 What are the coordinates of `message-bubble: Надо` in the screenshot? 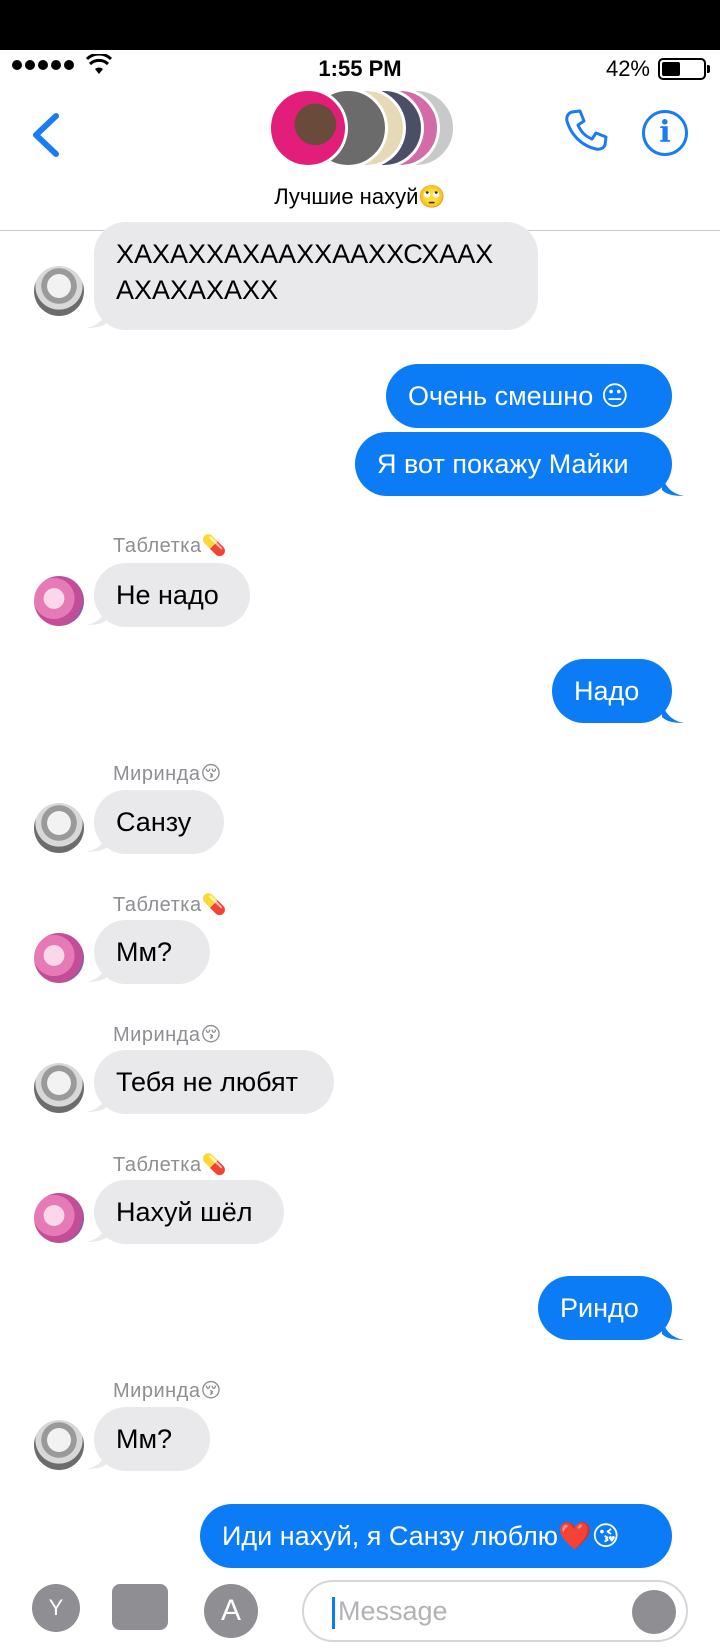 It's located at (612, 691).